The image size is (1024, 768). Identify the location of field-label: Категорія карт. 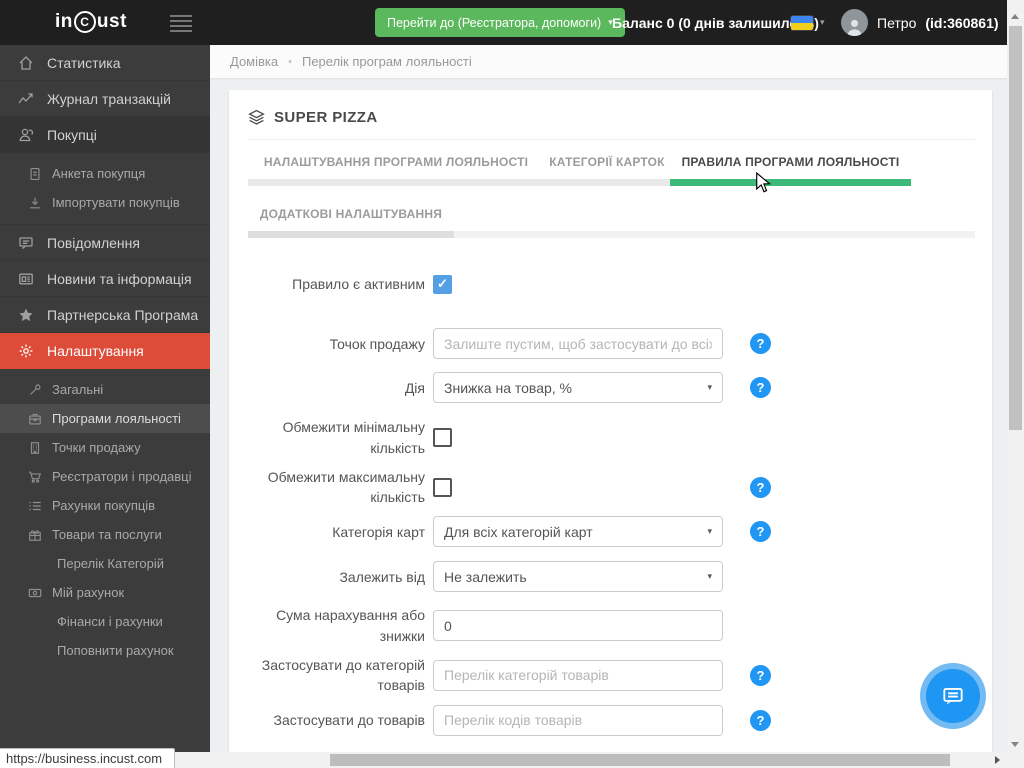
(378, 531).